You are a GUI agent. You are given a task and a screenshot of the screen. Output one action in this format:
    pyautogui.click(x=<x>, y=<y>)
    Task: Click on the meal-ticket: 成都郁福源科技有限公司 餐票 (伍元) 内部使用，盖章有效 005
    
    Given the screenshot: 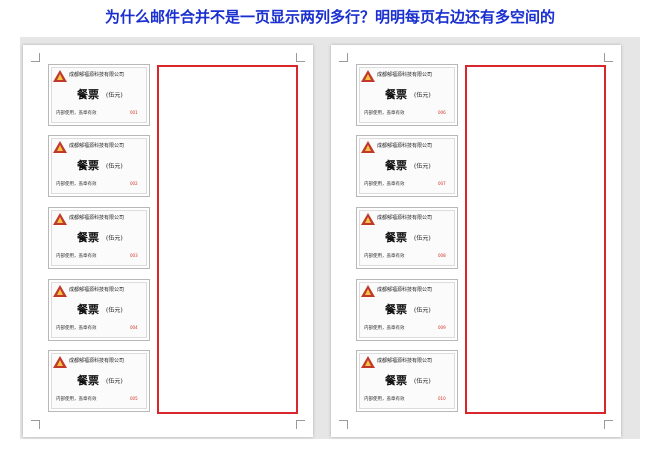 What is the action you would take?
    pyautogui.click(x=99, y=381)
    